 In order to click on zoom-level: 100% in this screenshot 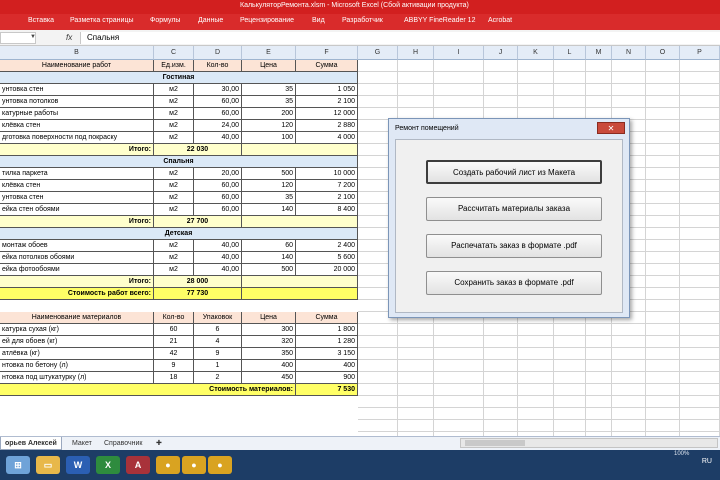, I will do `click(681, 454)`.